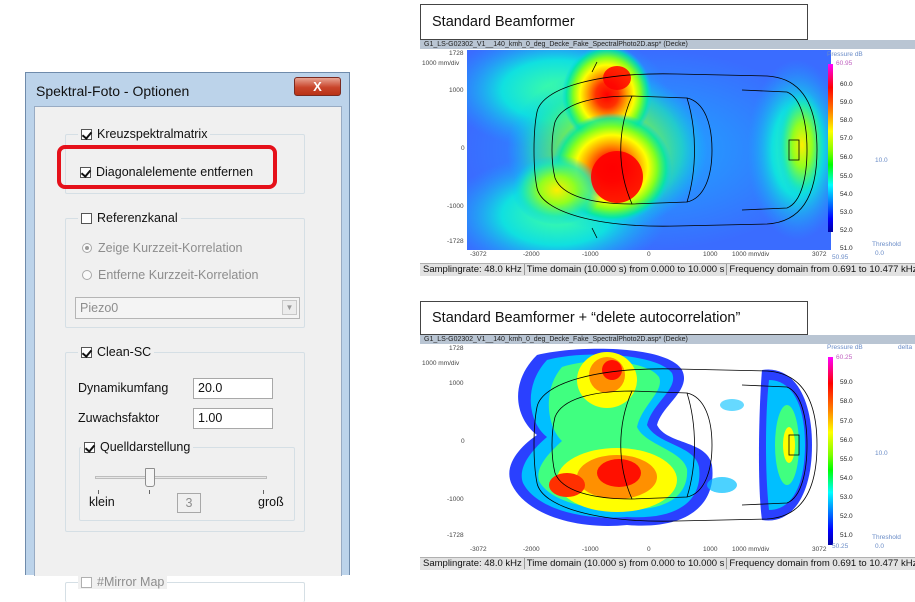 This screenshot has height=602, width=915. What do you see at coordinates (317, 86) in the screenshot?
I see `close-button: X` at bounding box center [317, 86].